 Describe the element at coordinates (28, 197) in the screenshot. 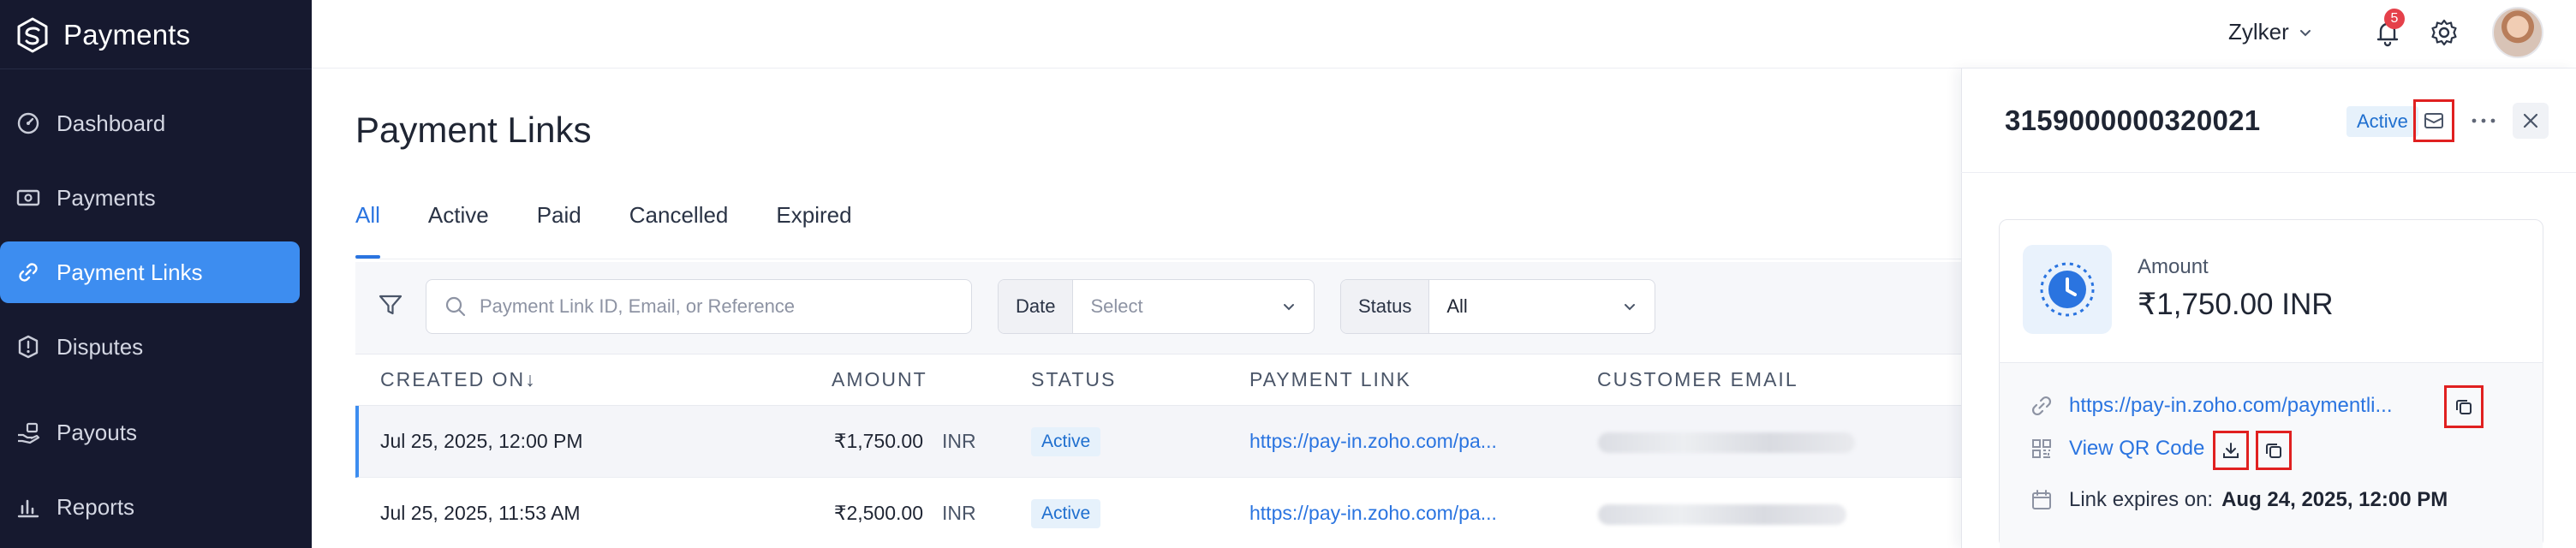

I see `payments-icon` at that location.